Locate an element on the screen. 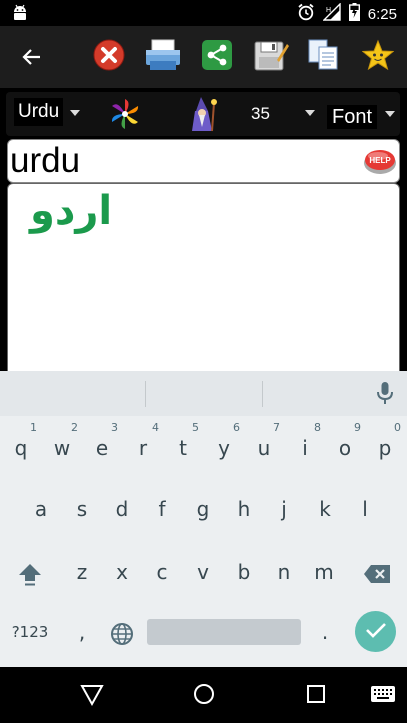  key-o: o9 is located at coordinates (345, 447).